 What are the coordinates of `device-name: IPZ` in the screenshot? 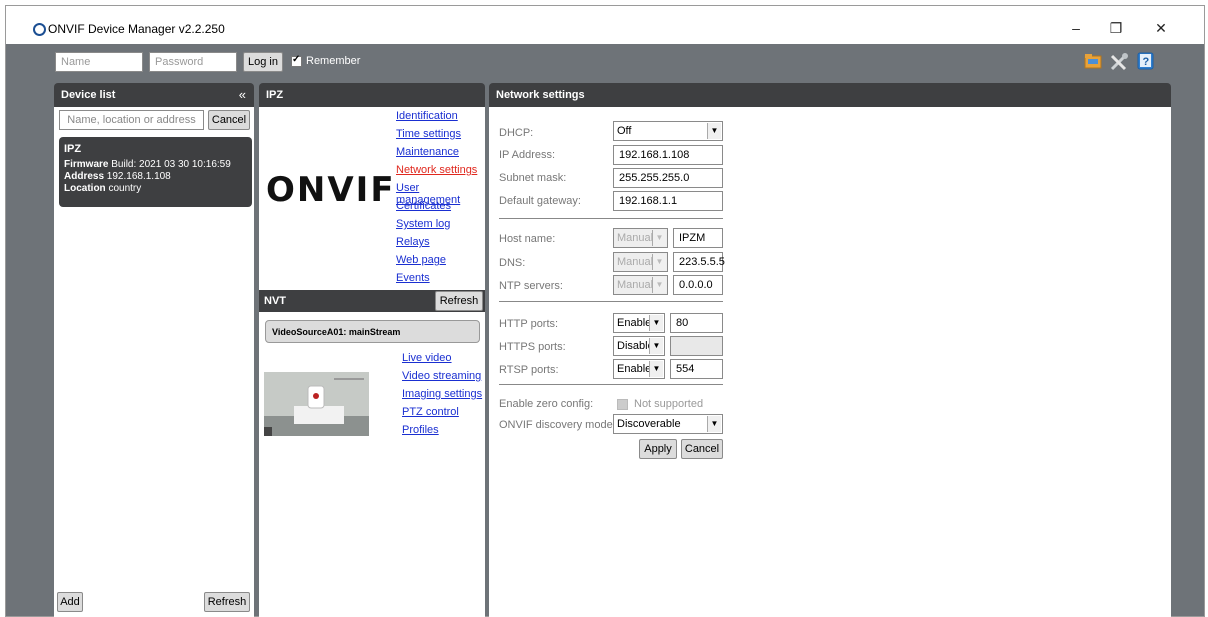 It's located at (73, 149).